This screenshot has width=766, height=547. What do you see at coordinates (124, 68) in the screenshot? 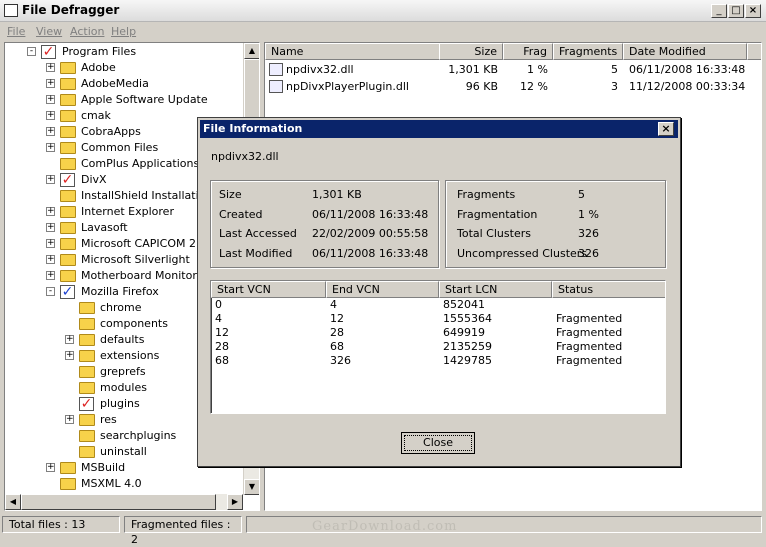
I see `tree-item: + Adobe` at bounding box center [124, 68].